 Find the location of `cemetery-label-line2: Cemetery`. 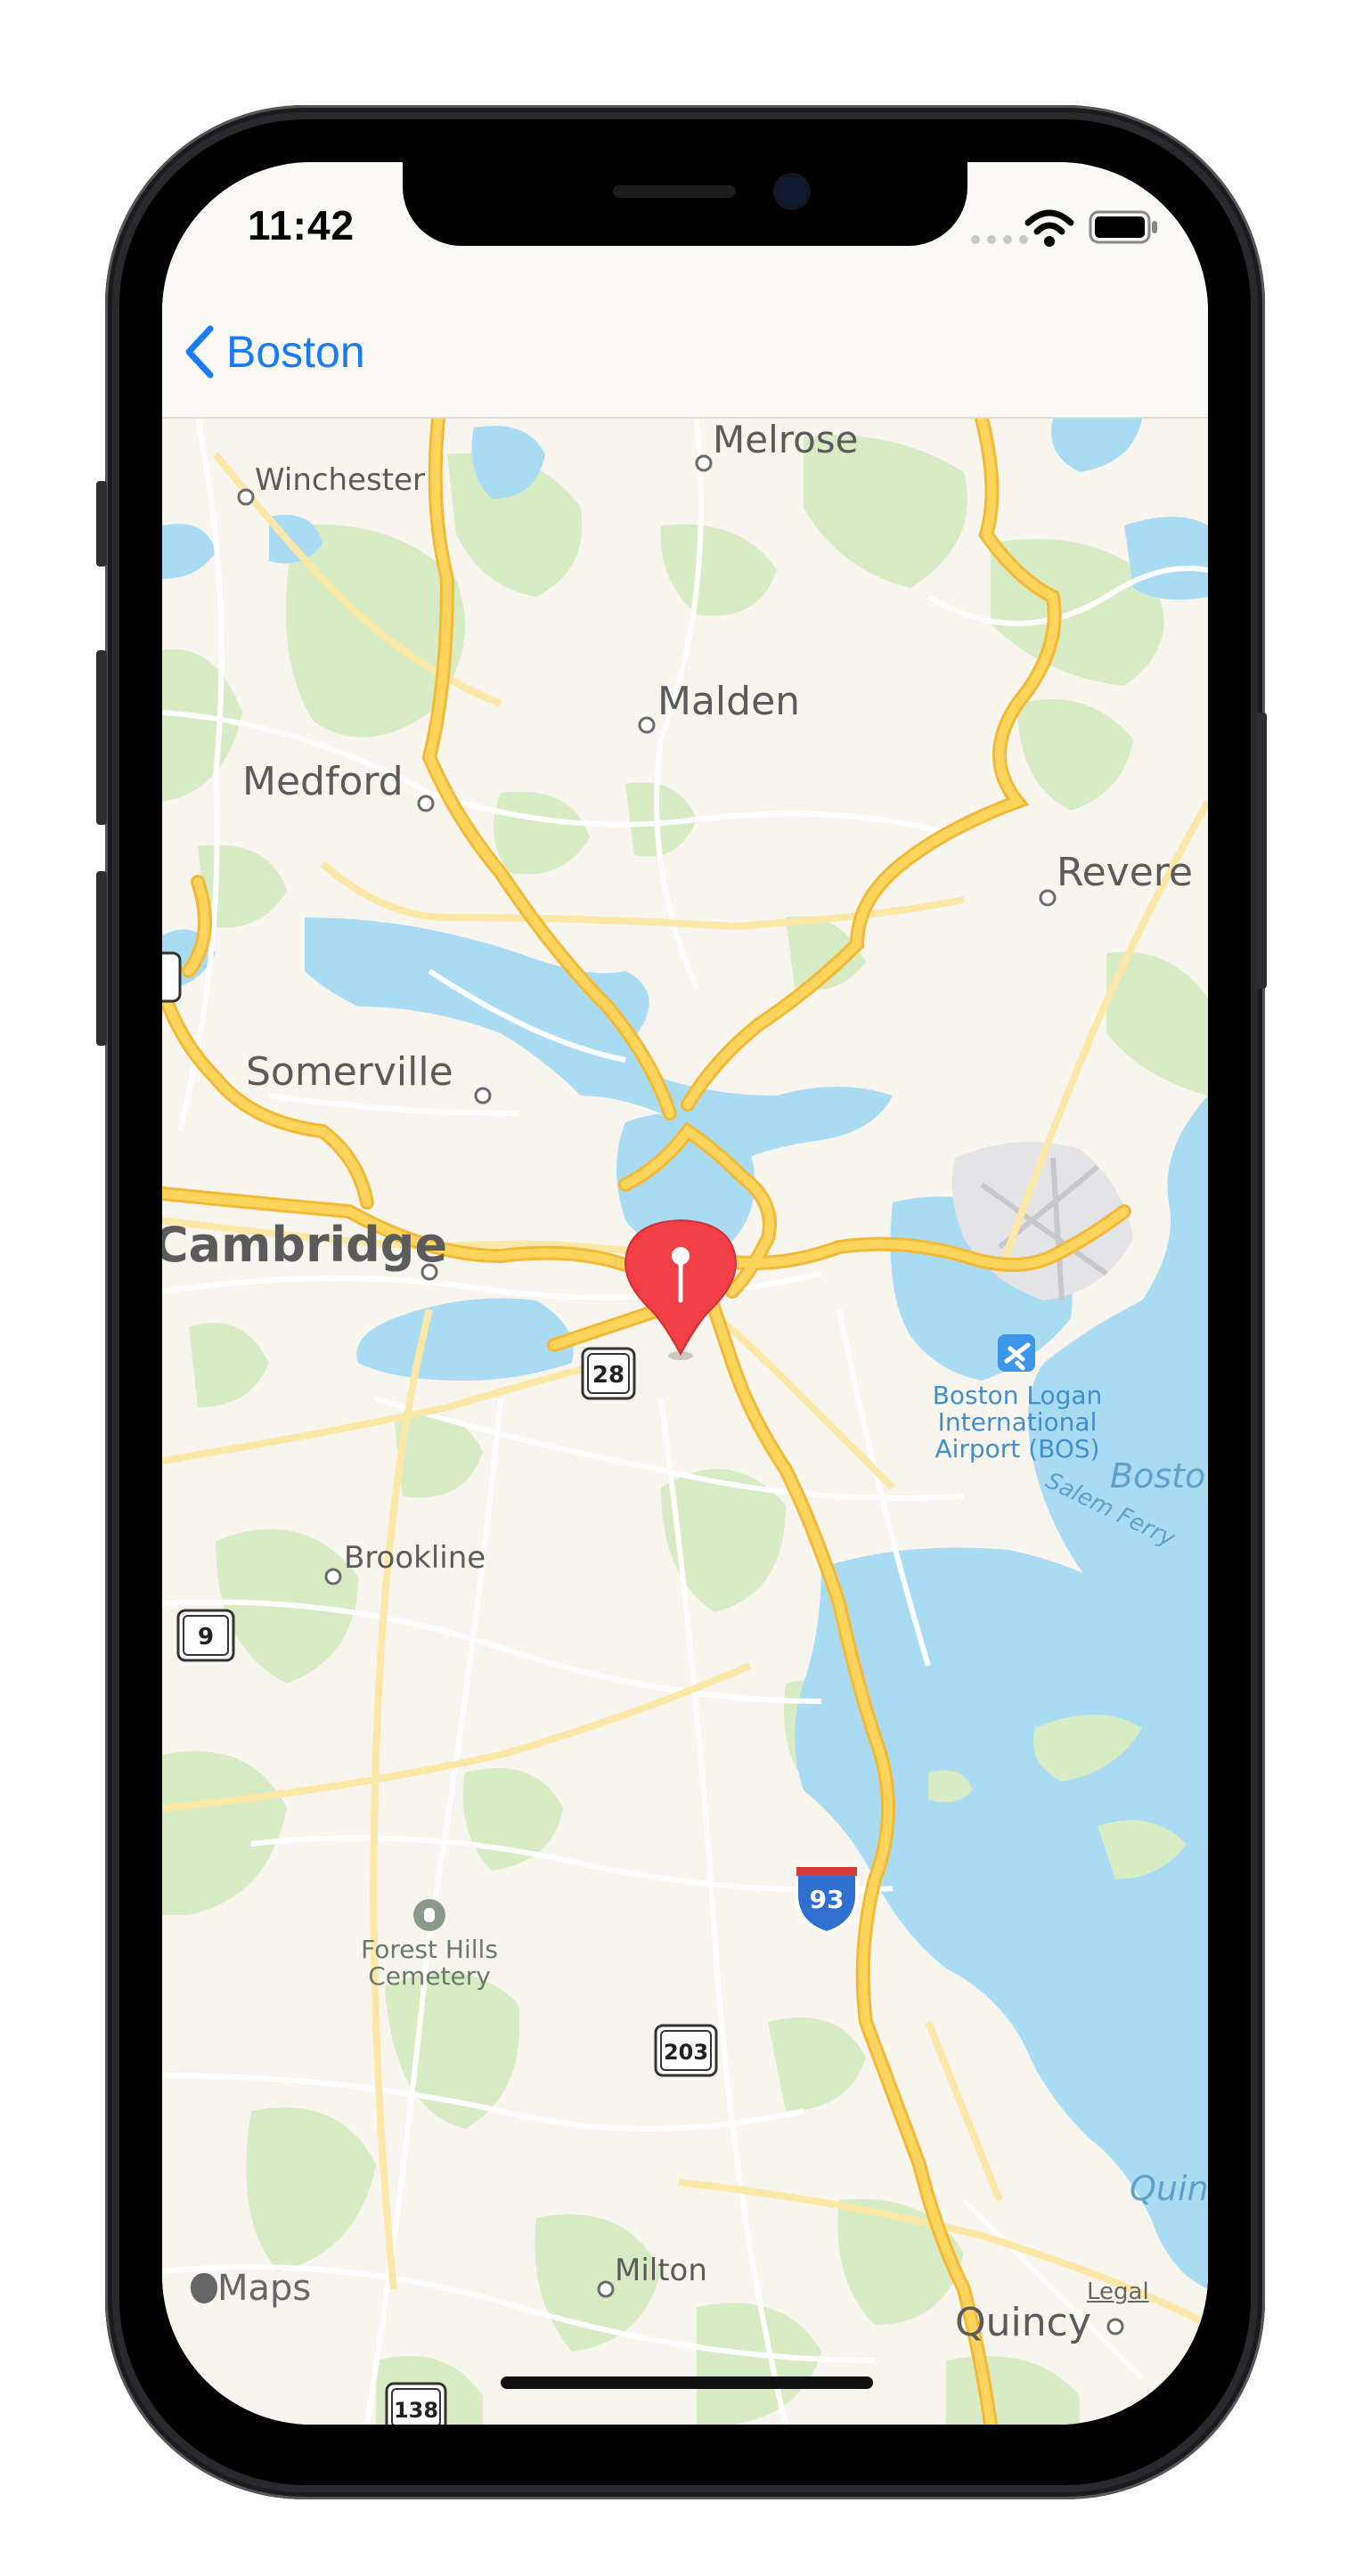

cemetery-label-line2: Cemetery is located at coordinates (430, 1976).